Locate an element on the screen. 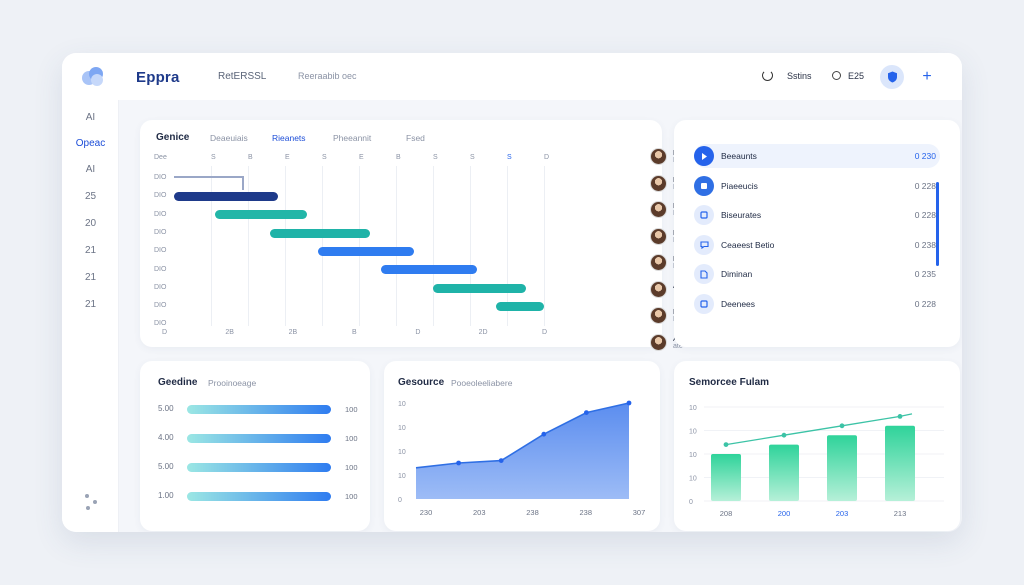 The image size is (1024, 585). resource-item: Diminan 0 235 is located at coordinates (817, 274).